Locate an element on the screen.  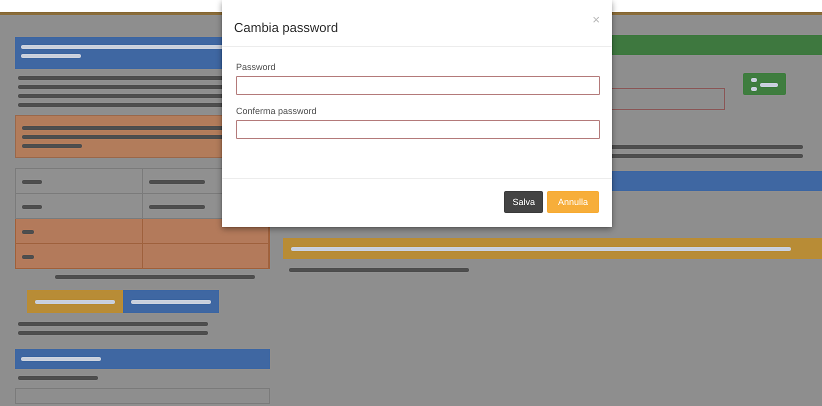
field-label: Conferma password is located at coordinates (277, 111).